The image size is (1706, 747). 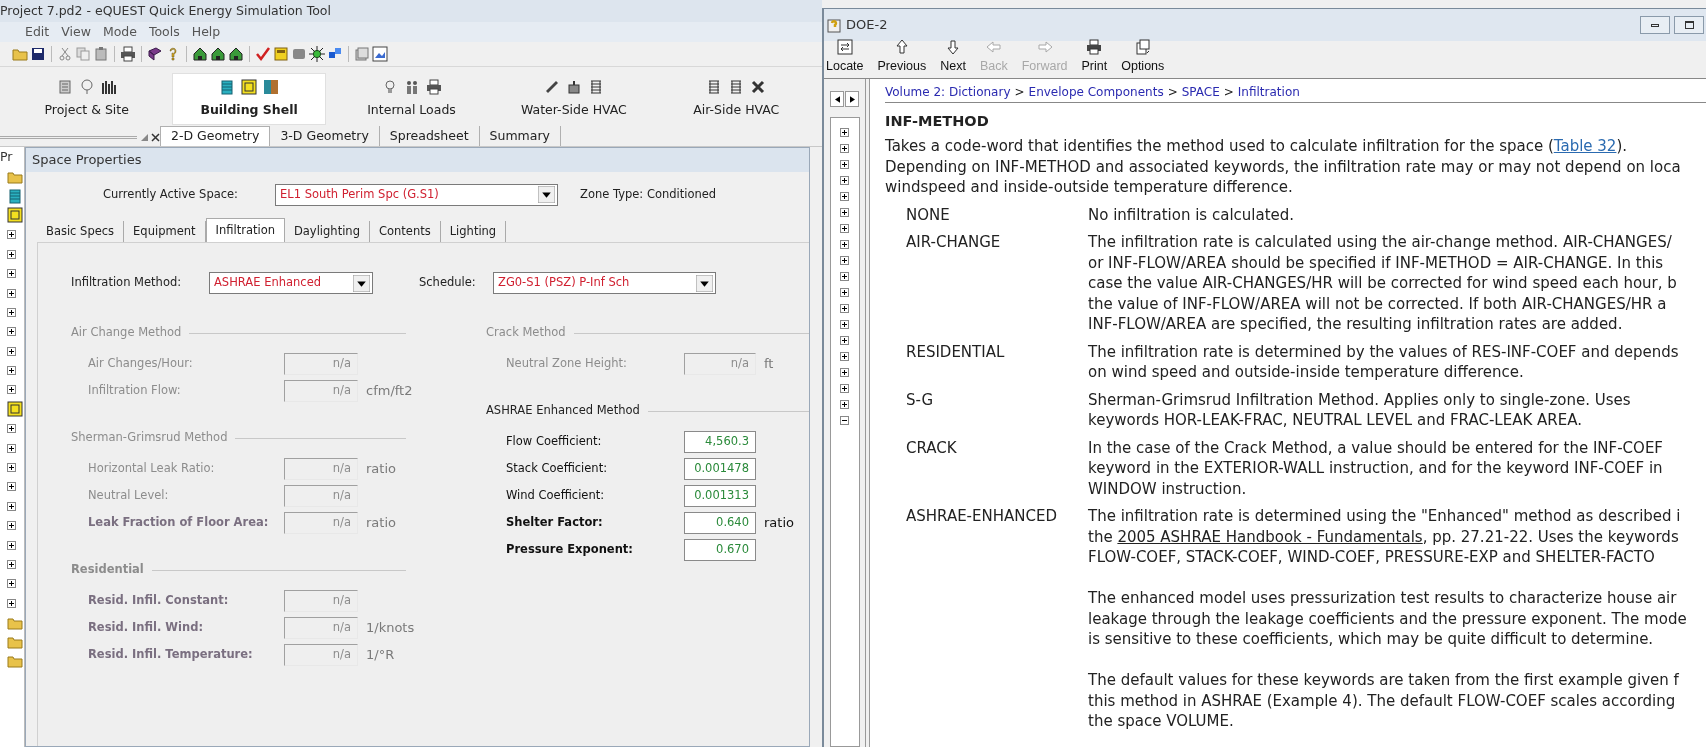 What do you see at coordinates (604, 283) in the screenshot?
I see `schedule-dropdown: ZG0-S1 (PSZ) P-Inf Sch` at bounding box center [604, 283].